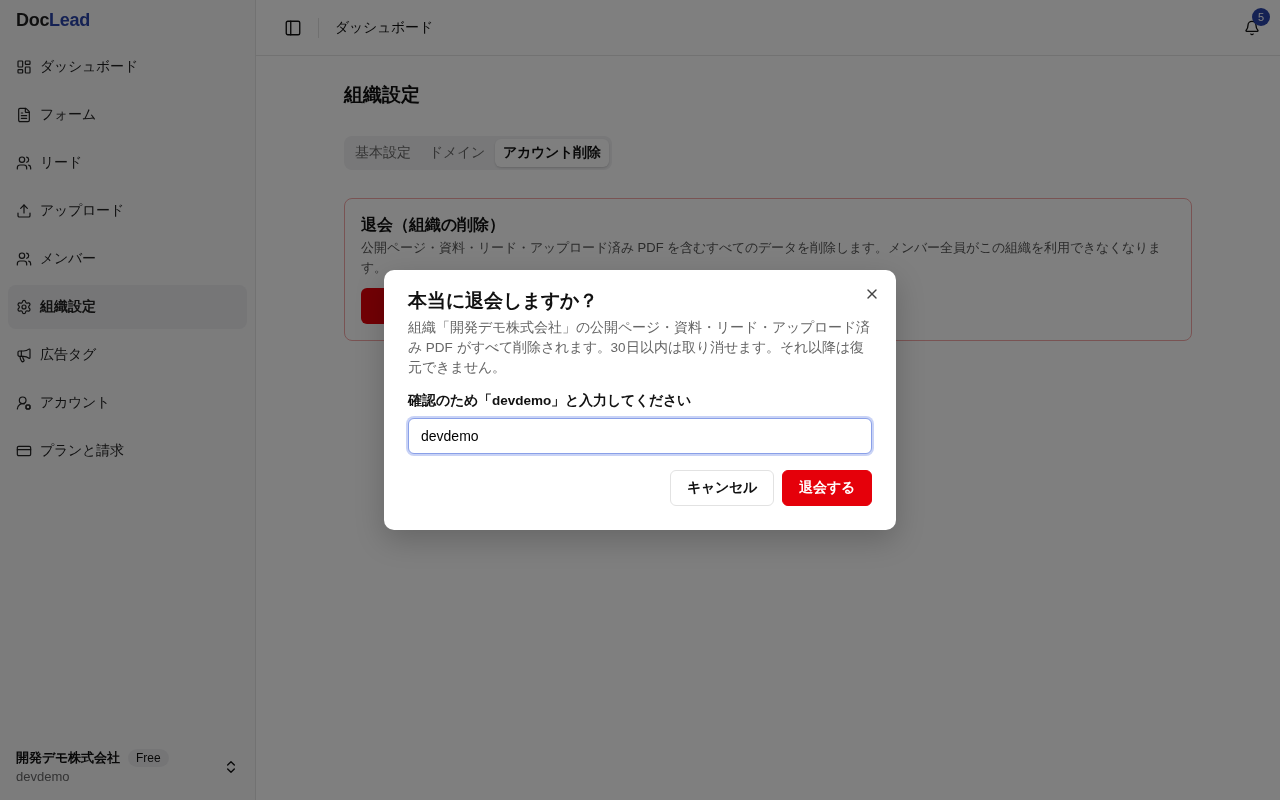  I want to click on notification-icon, so click(1252, 27).